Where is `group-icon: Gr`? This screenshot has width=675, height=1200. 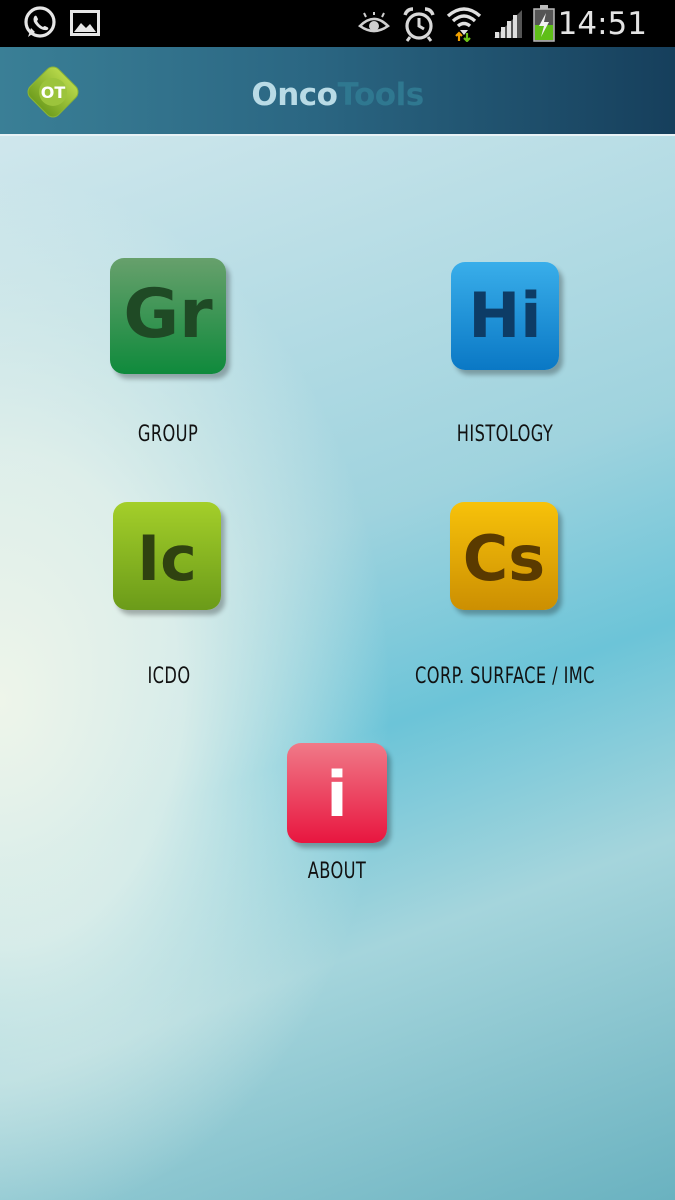
group-icon: Gr is located at coordinates (168, 316).